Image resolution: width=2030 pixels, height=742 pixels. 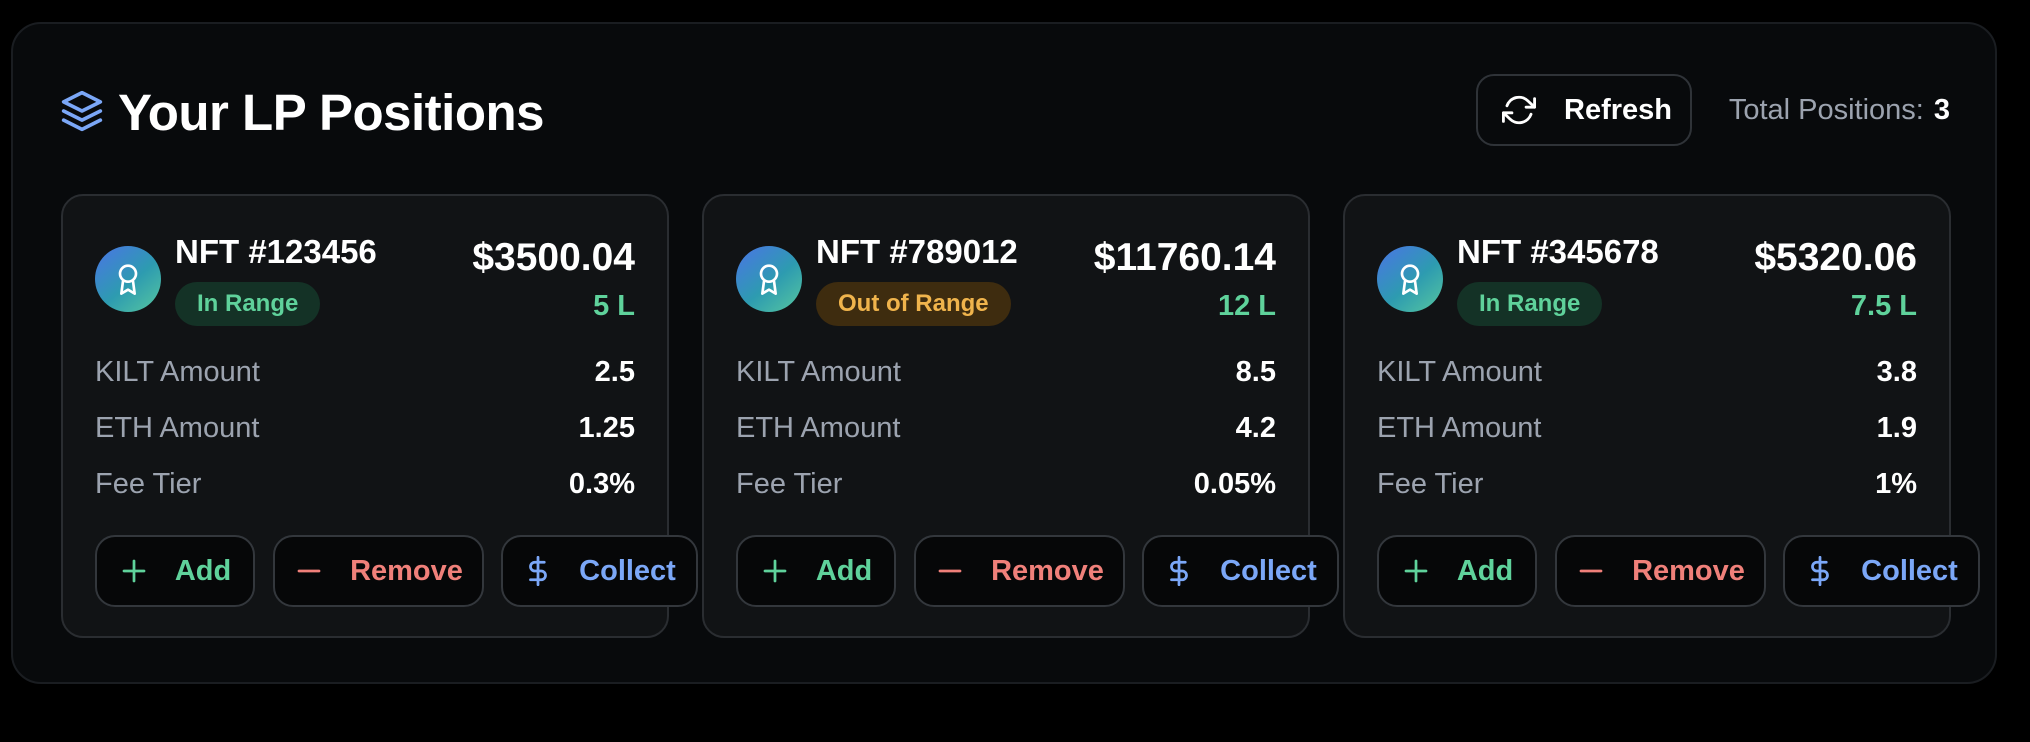 I want to click on kilt-amount-row: KILT Amount 2.5, so click(x=365, y=372).